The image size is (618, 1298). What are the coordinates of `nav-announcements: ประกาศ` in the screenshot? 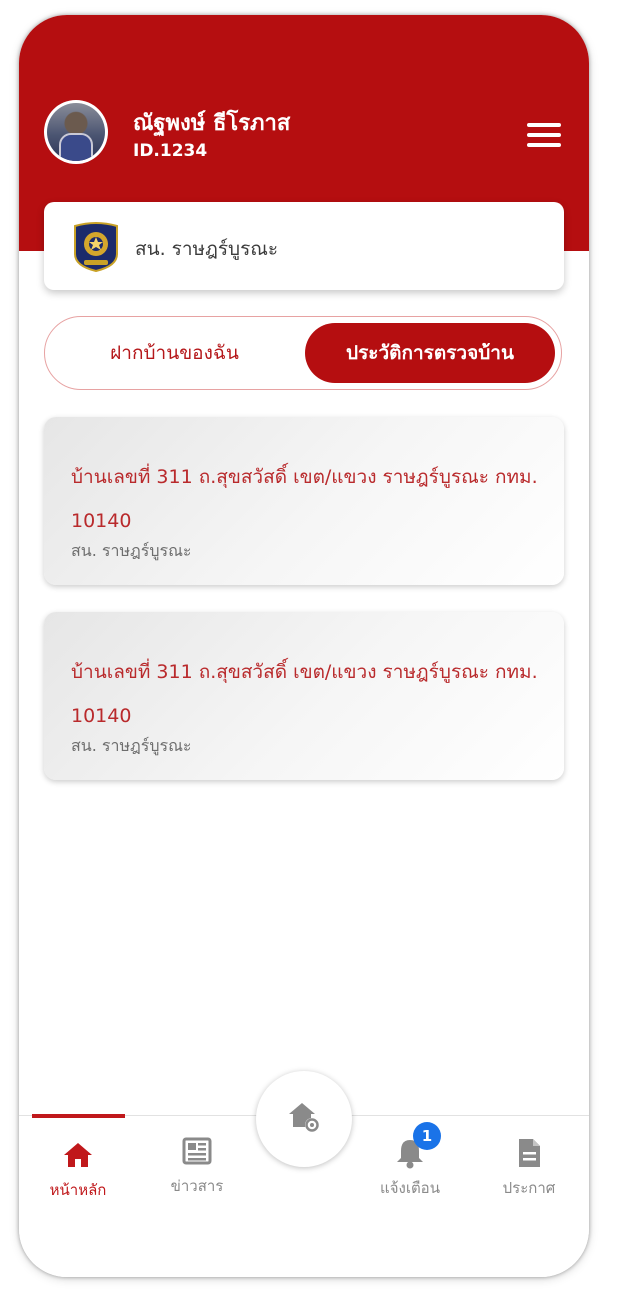 It's located at (529, 1168).